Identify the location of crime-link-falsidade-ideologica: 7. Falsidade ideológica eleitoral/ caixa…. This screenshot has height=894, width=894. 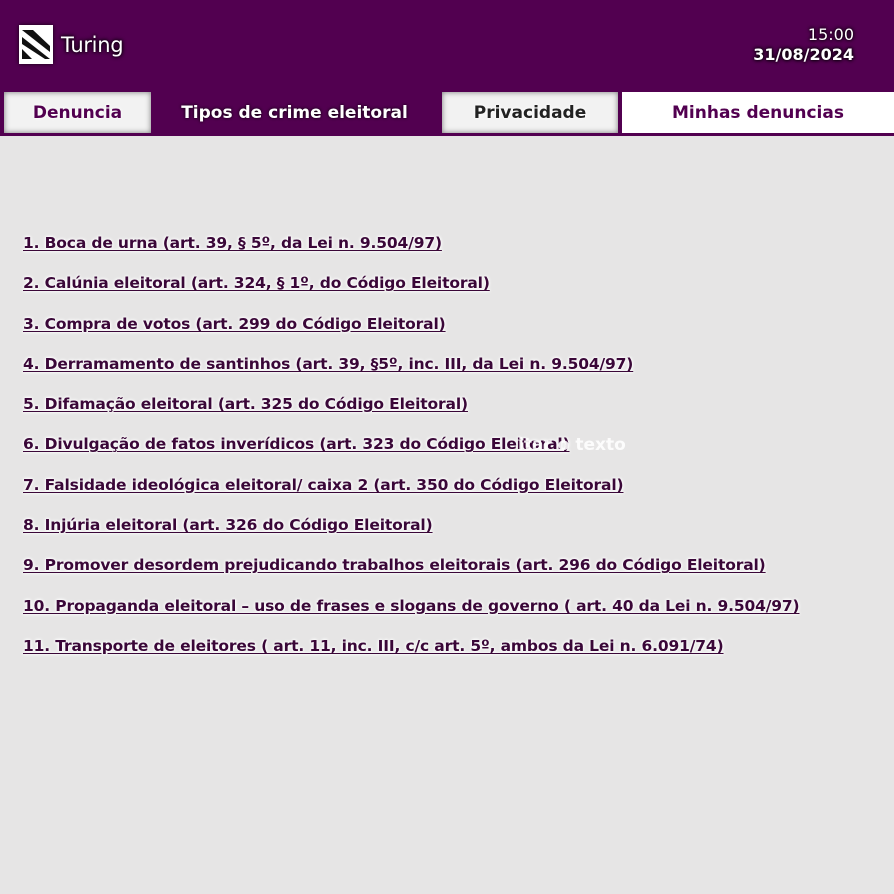
(453, 494).